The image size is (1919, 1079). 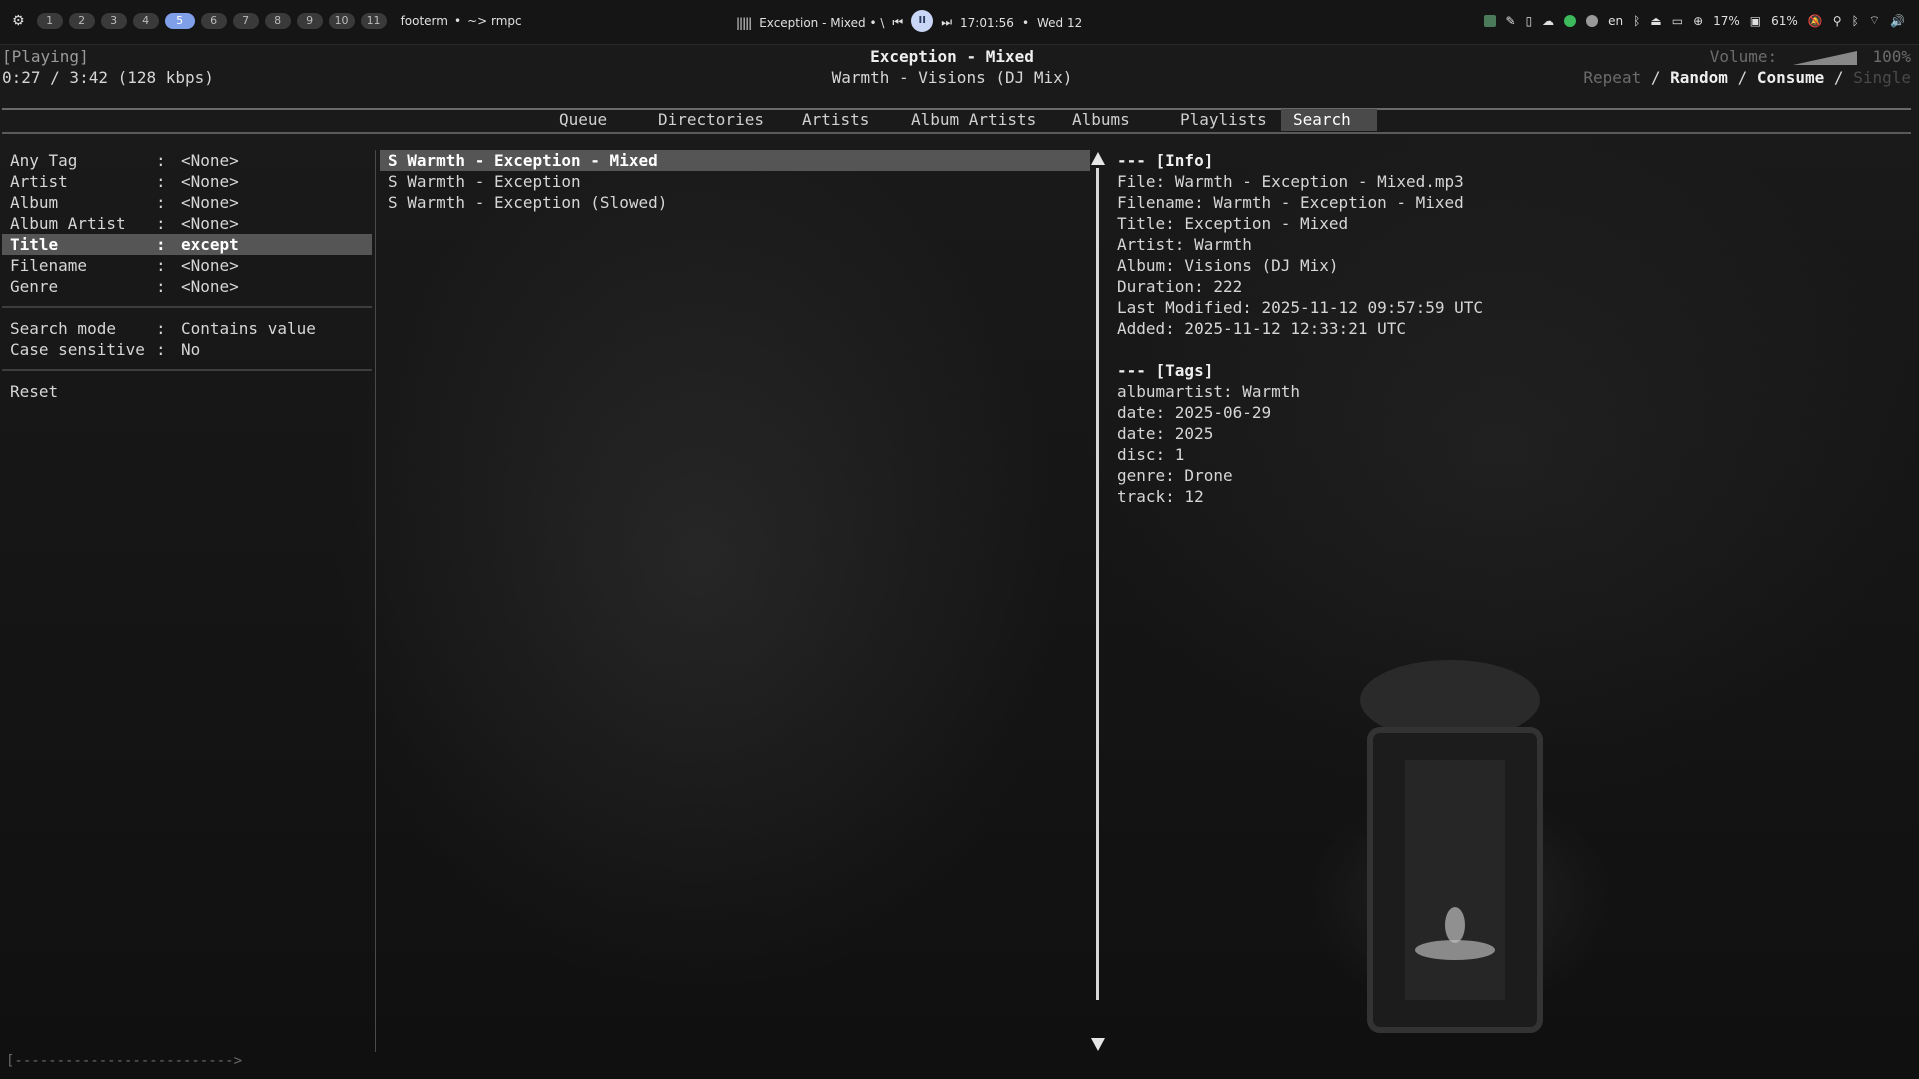 I want to click on search-field-artist: Artist: <None>, so click(x=187, y=181).